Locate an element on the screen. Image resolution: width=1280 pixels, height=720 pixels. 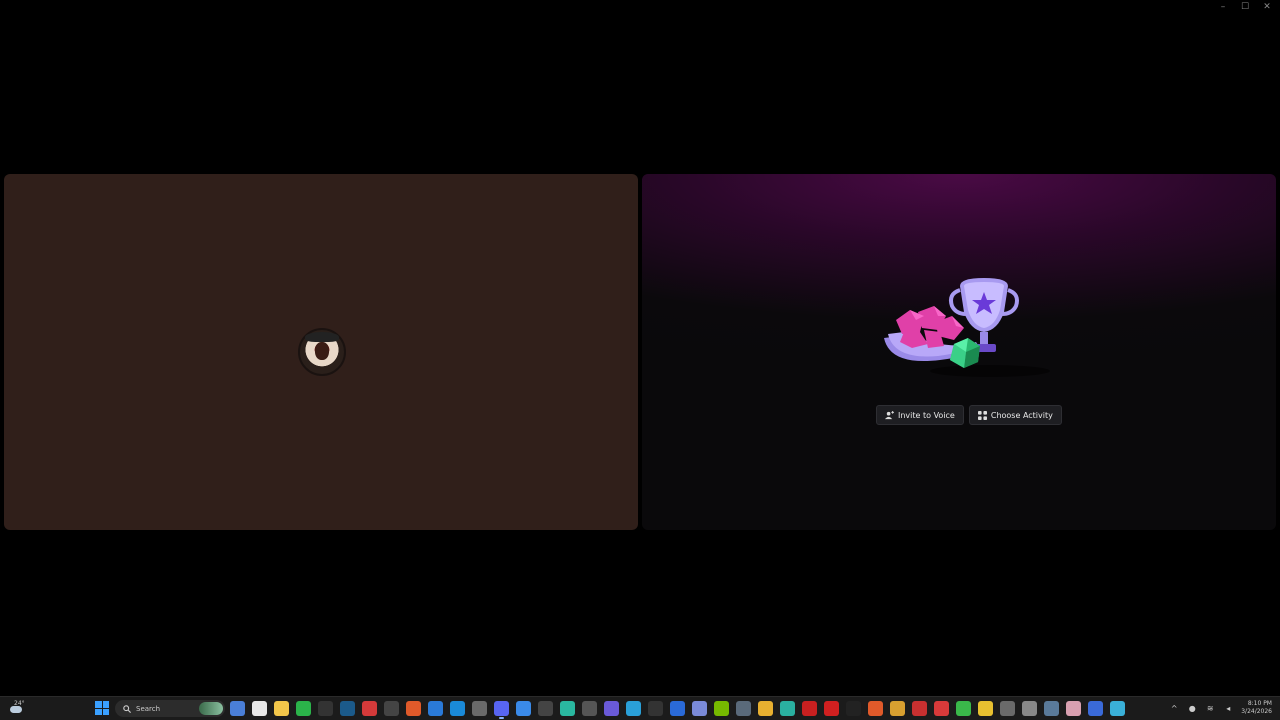
add-user-icon is located at coordinates (889, 414).